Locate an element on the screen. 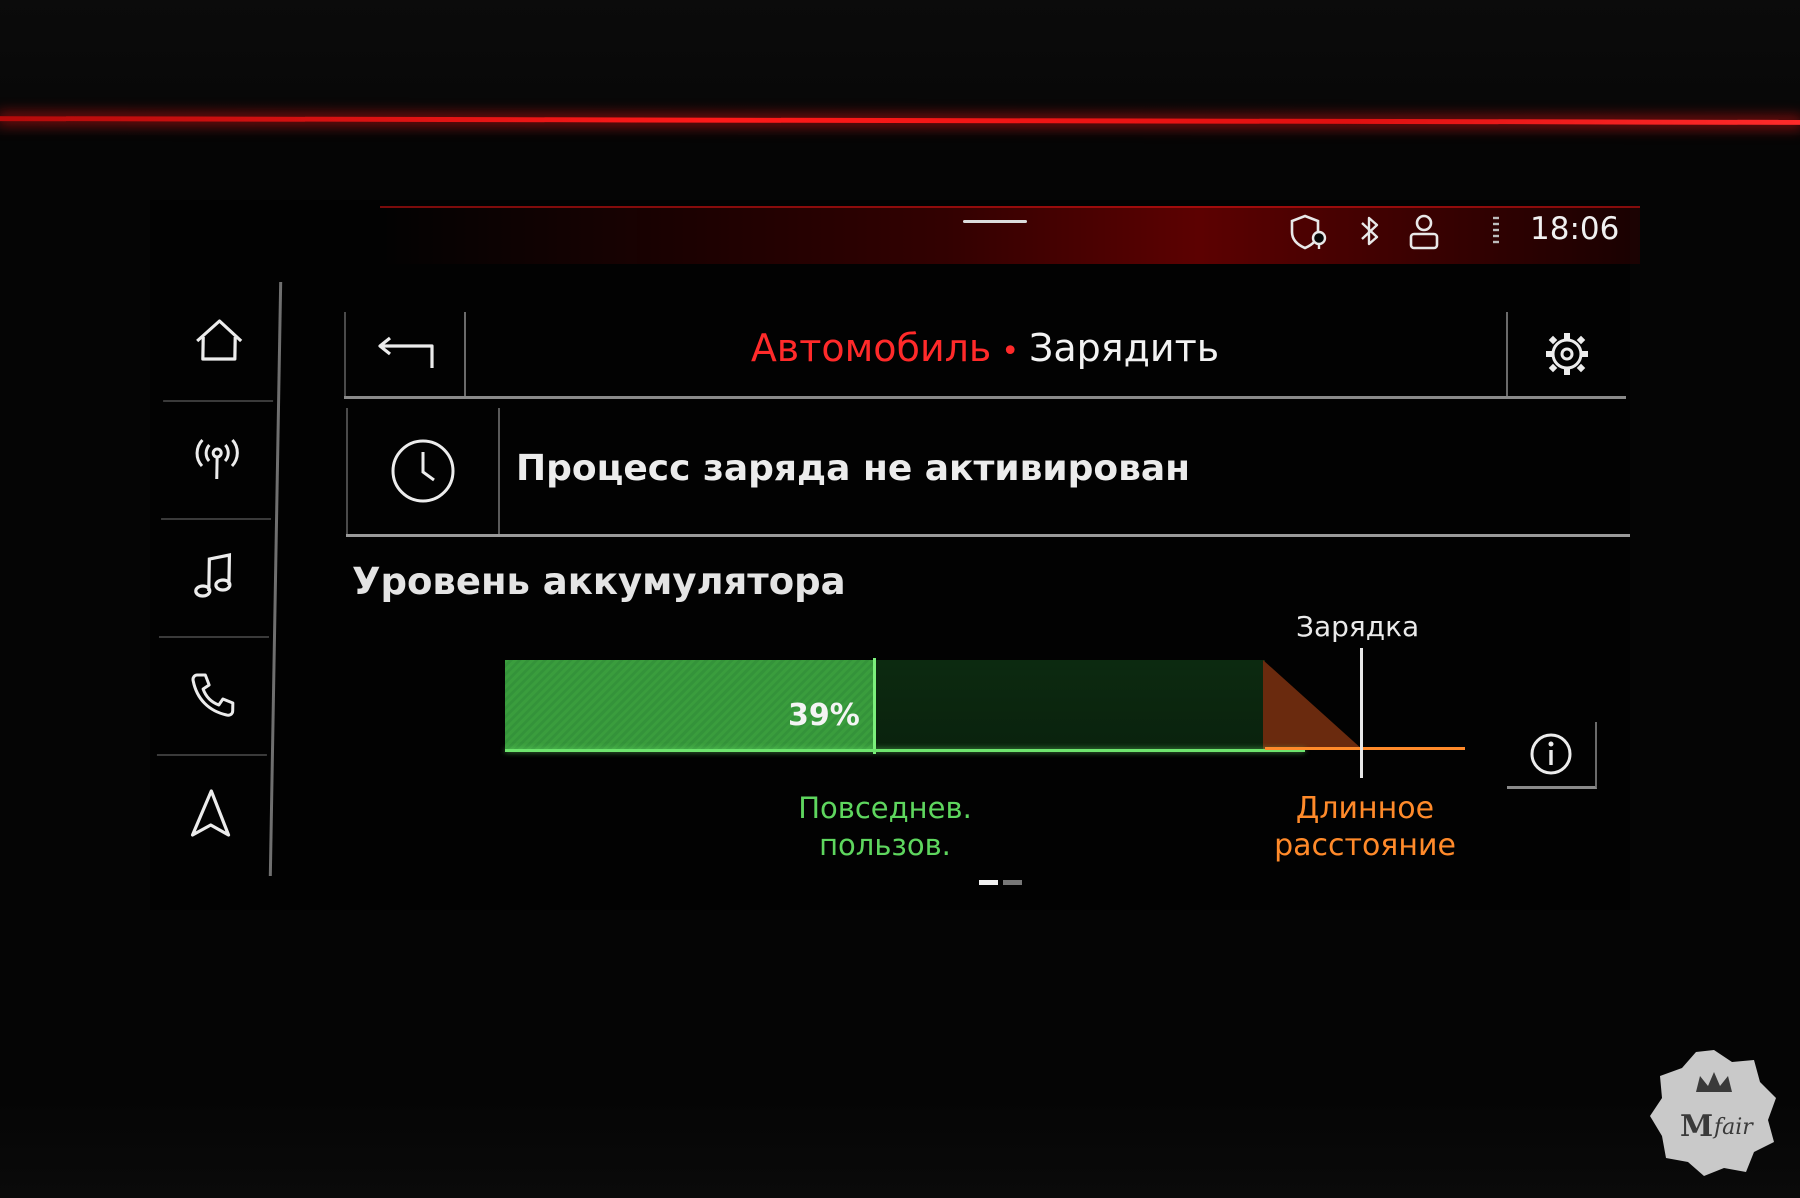 The width and height of the screenshot is (1800, 1198). charge-marker-label: Зарядка is located at coordinates (1358, 626).